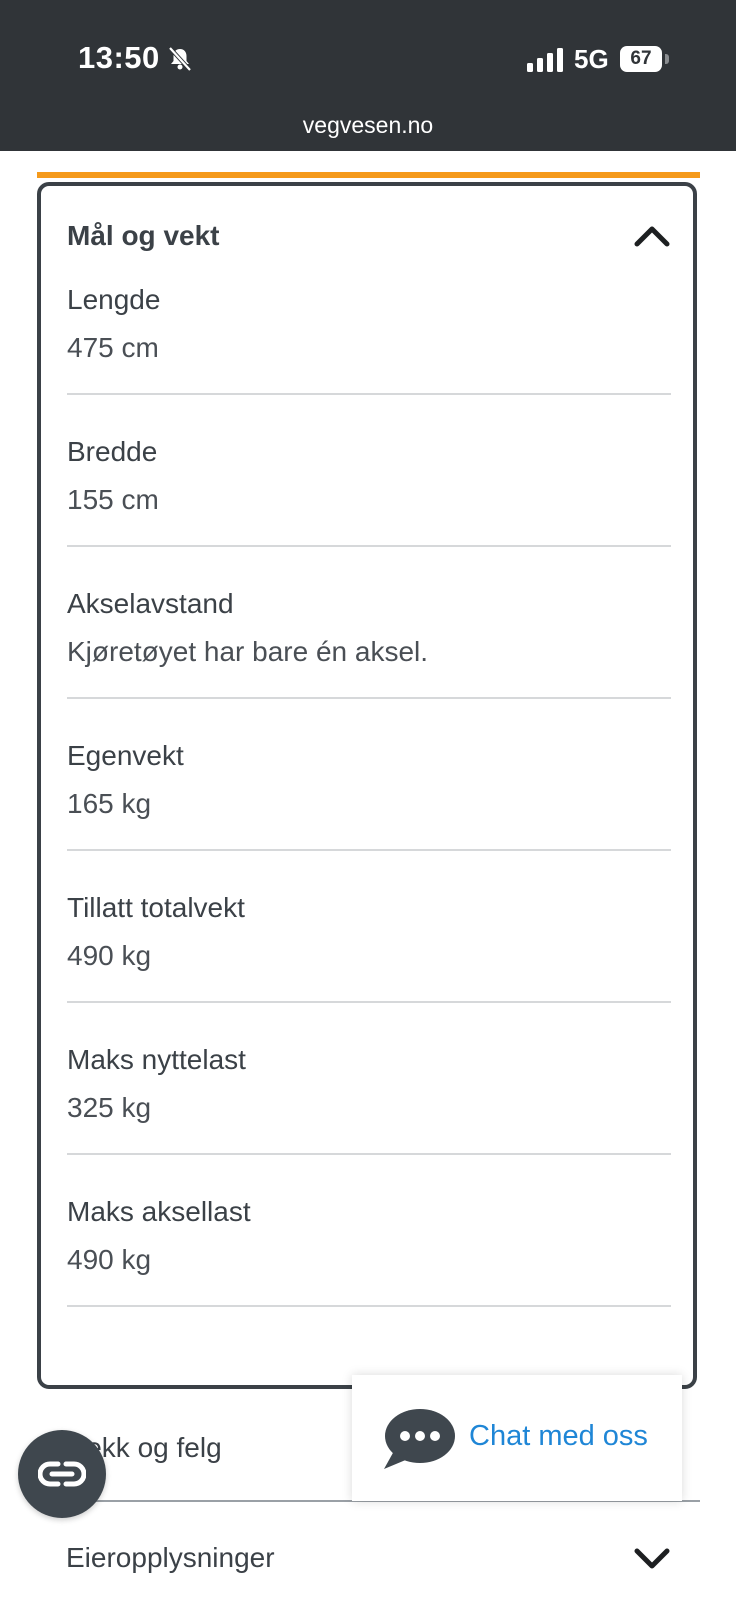 The image size is (736, 1610). I want to click on spec-value: Kjøretøyet har bare én aksel., so click(248, 651).